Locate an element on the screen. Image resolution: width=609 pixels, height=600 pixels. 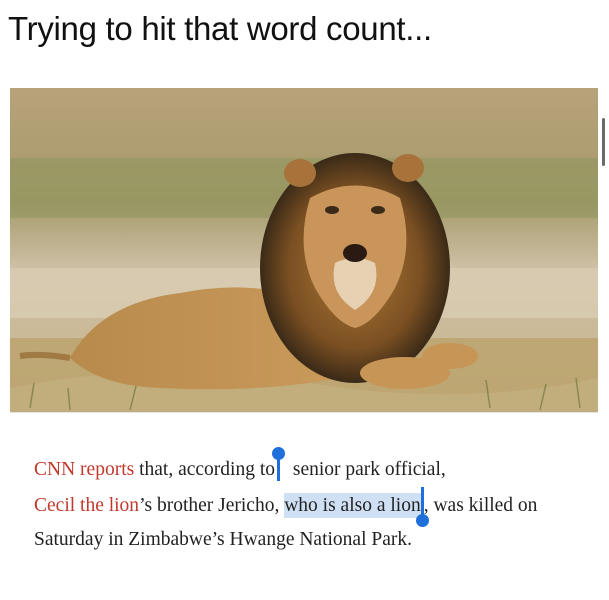
selection-start-handle is located at coordinates (278, 464).